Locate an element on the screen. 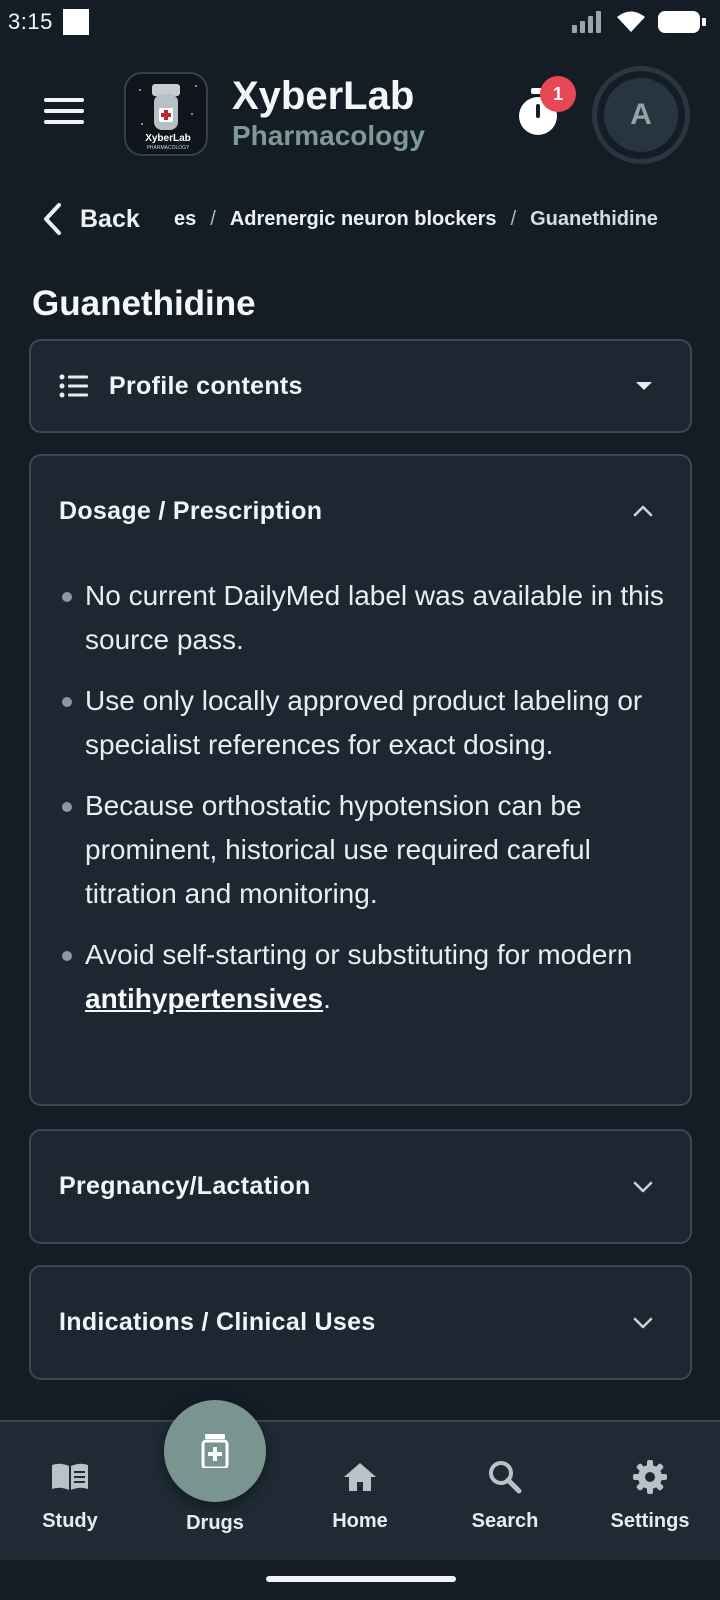 Image resolution: width=720 pixels, height=1600 pixels. nav-study-label: Study is located at coordinates (70, 1521).